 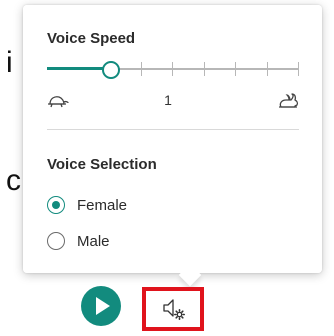 What do you see at coordinates (13, 180) in the screenshot?
I see `background-text-line2: c` at bounding box center [13, 180].